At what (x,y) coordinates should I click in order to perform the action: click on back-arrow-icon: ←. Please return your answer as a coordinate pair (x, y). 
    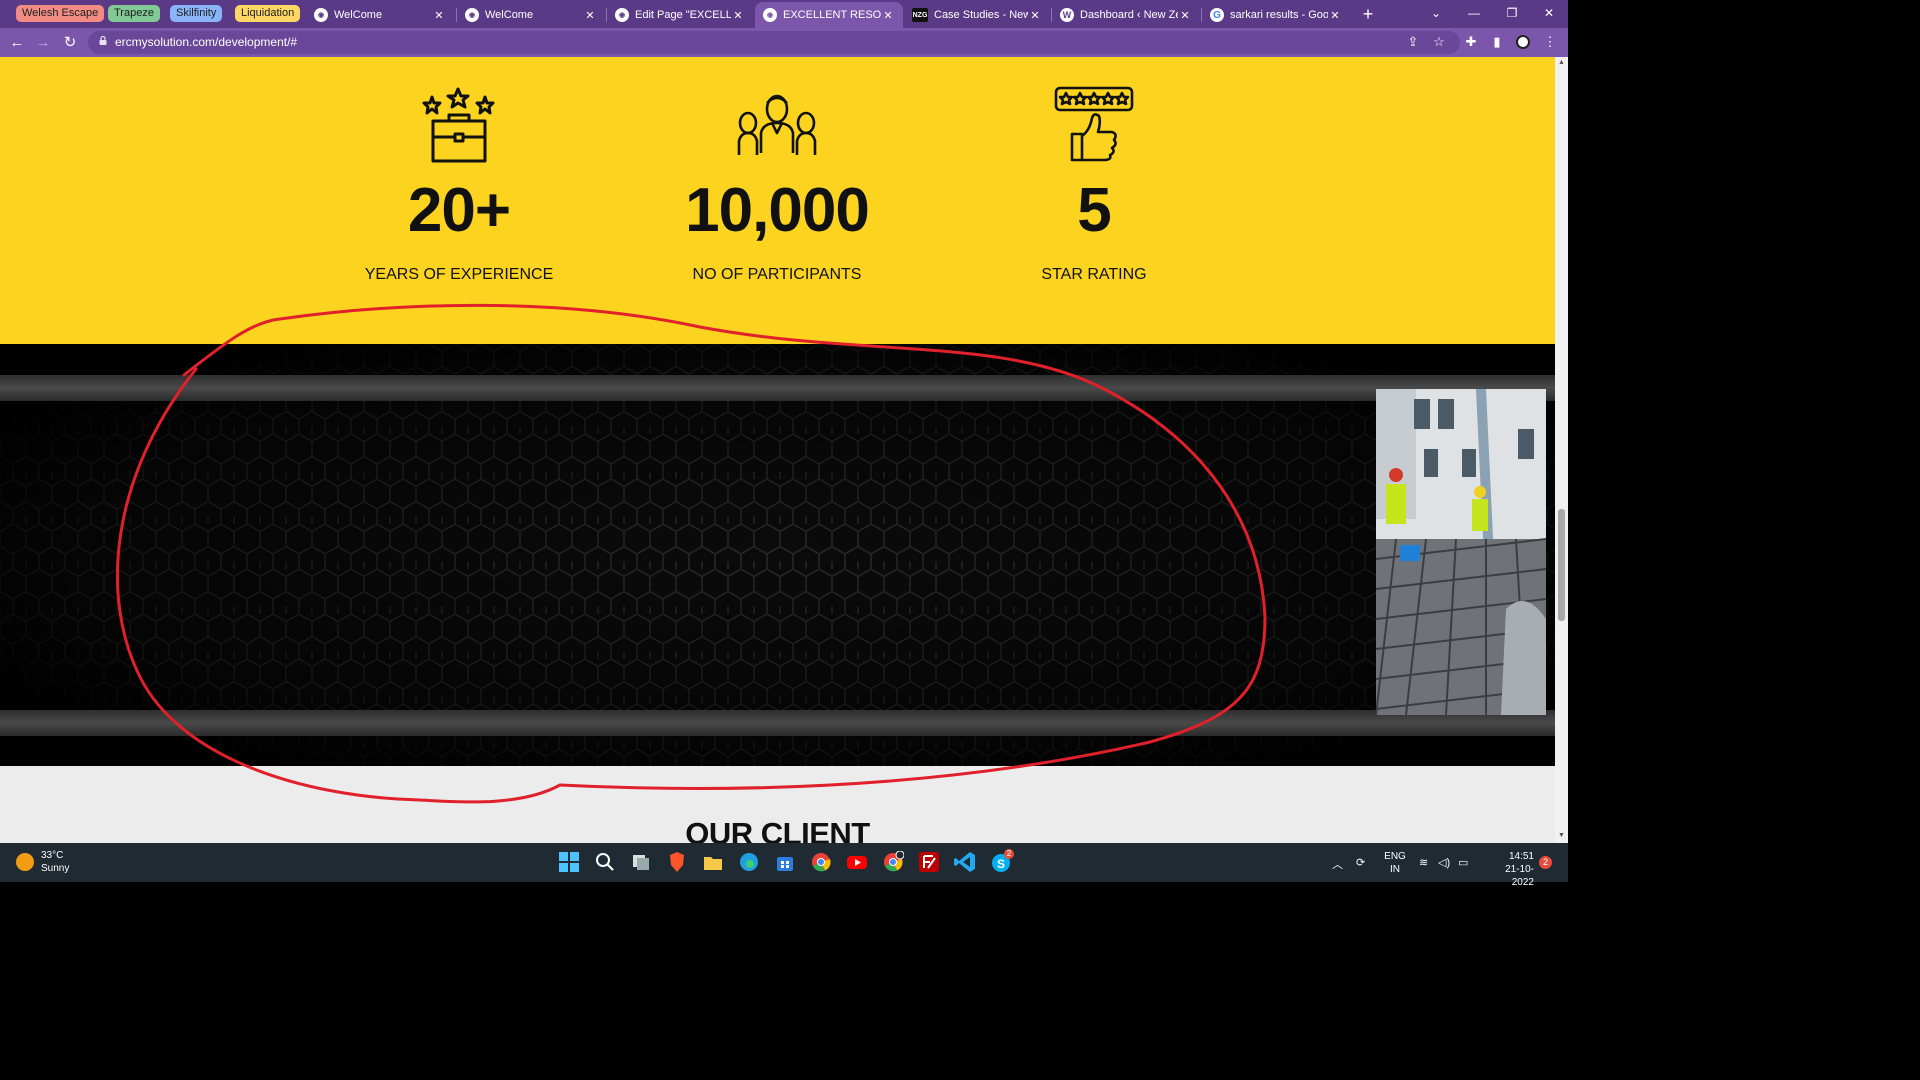
    Looking at the image, I should click on (17, 43).